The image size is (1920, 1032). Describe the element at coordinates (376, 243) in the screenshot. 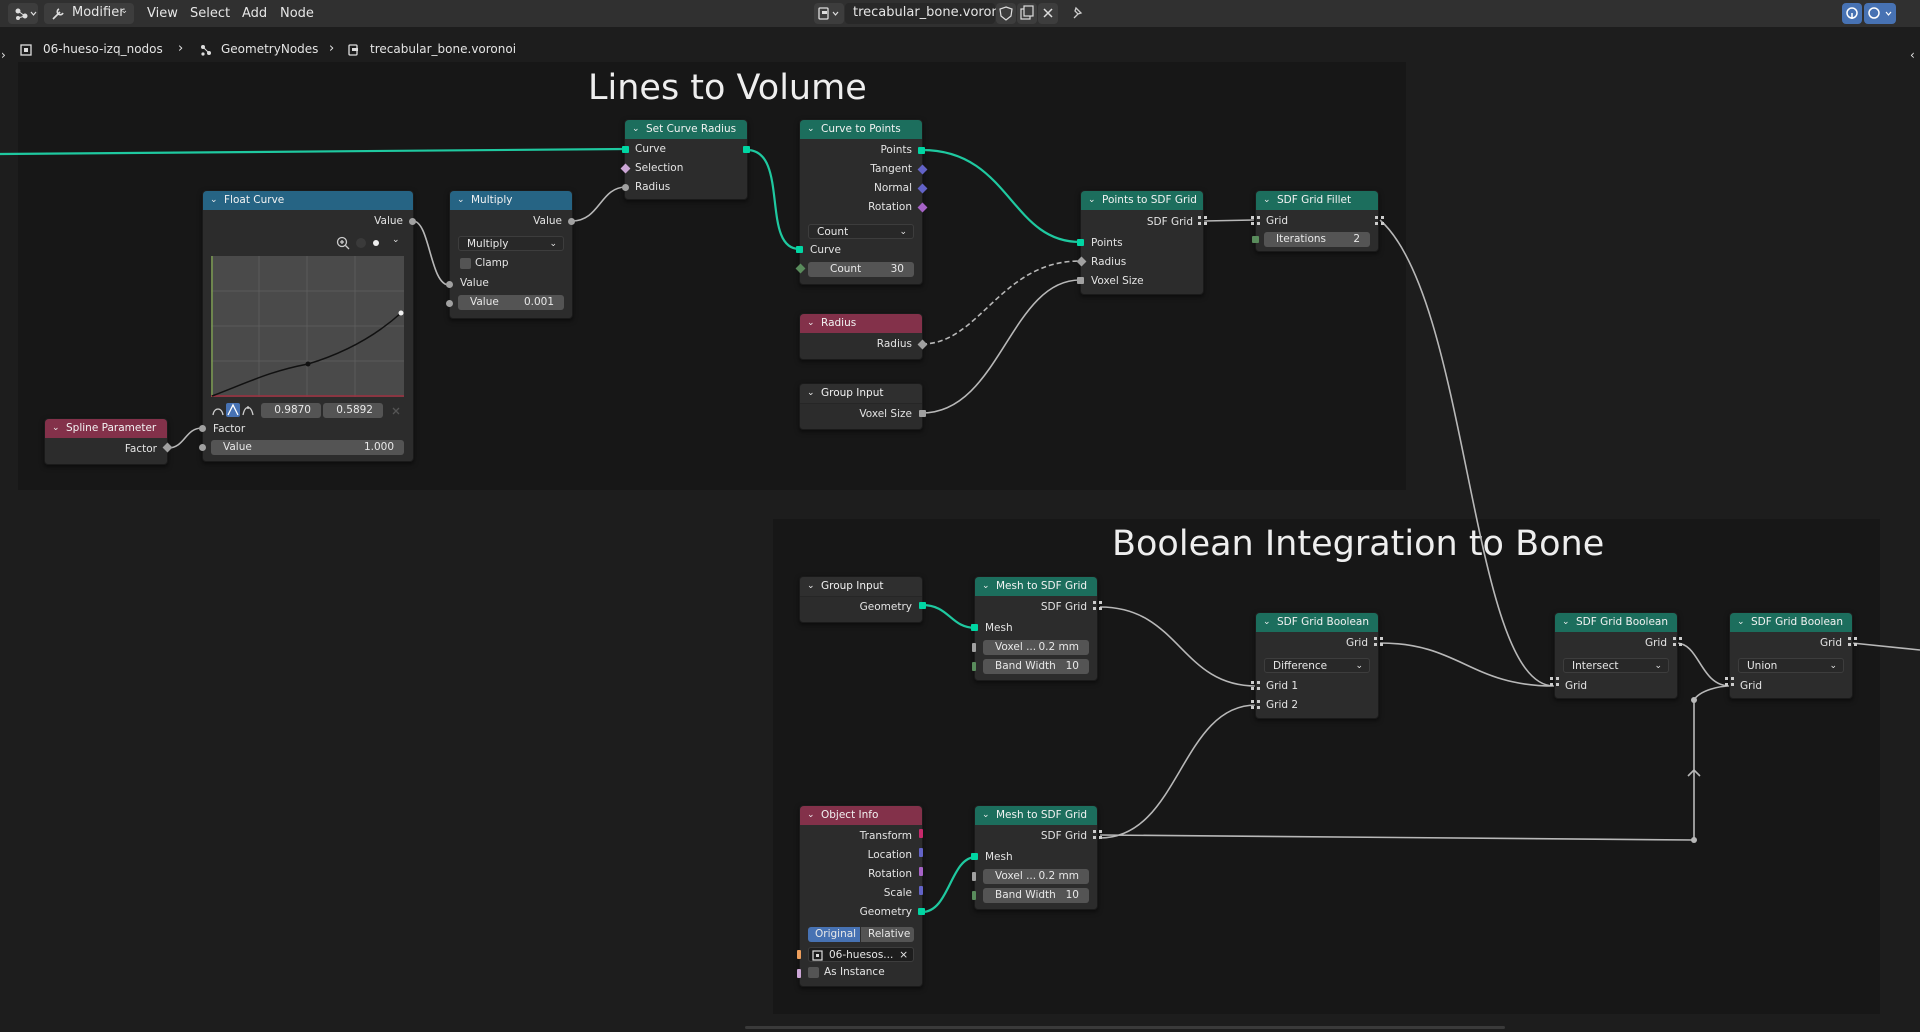

I see `dot-icon` at that location.